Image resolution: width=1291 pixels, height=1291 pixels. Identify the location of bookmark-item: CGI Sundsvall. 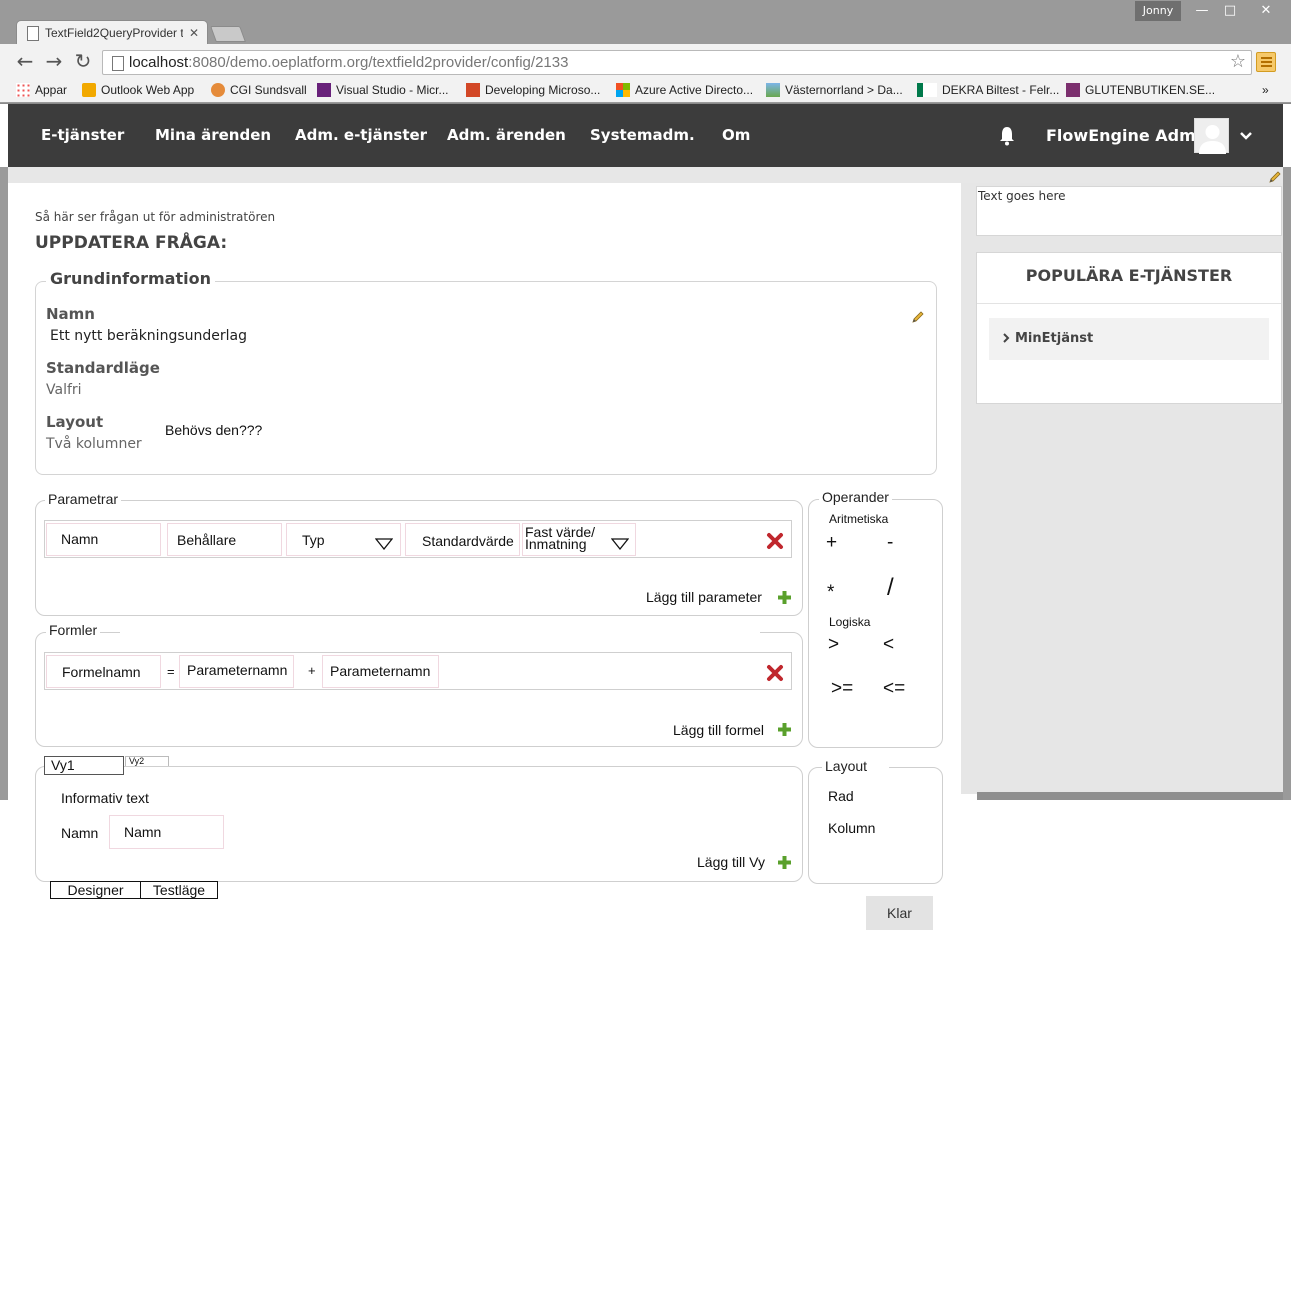
(259, 90).